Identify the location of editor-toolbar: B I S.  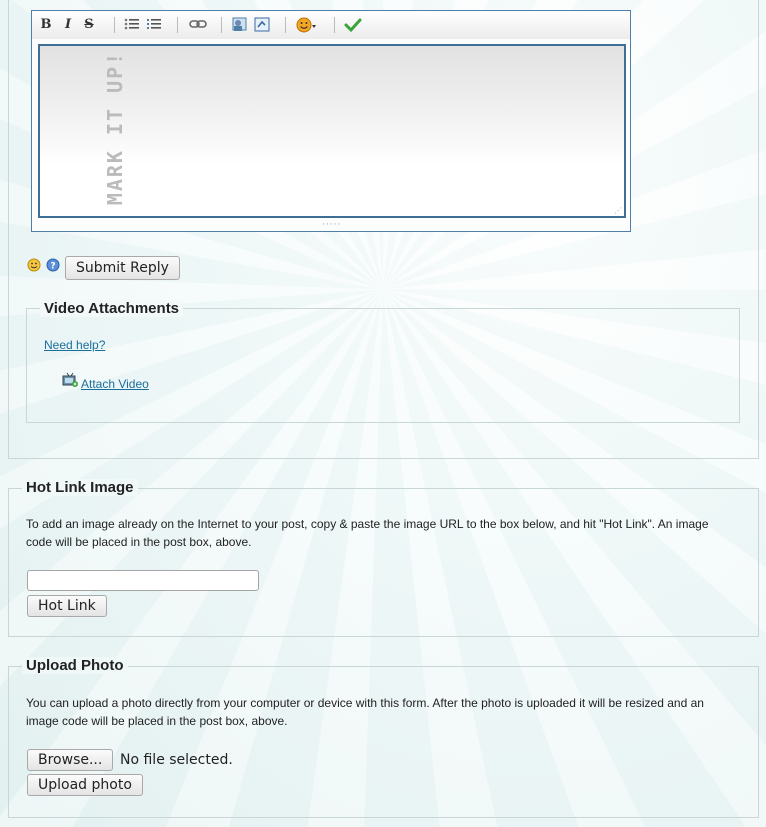
(331, 25).